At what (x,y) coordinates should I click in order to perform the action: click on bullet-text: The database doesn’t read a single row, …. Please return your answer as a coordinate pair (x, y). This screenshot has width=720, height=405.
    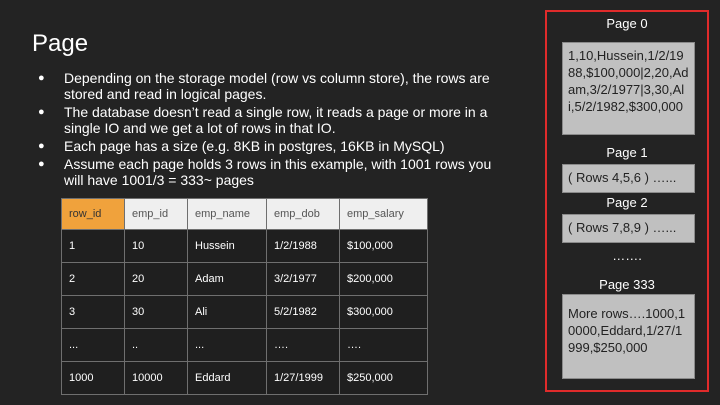
    Looking at the image, I should click on (276, 120).